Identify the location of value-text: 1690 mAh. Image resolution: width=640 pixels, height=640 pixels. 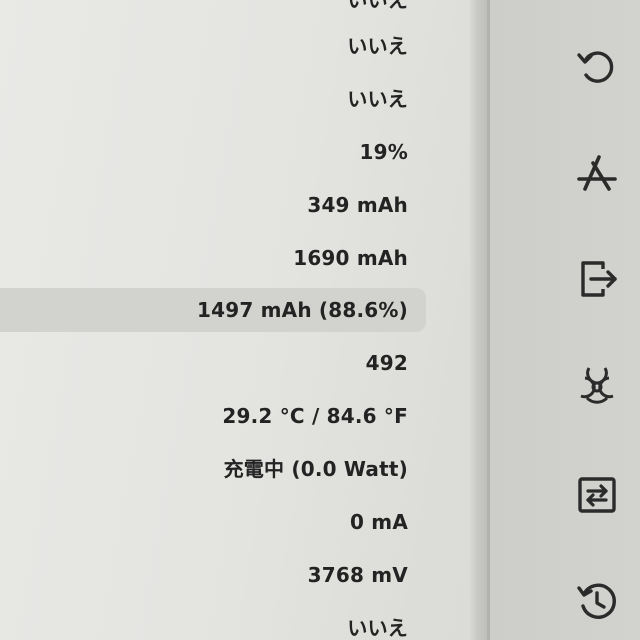
(350, 258).